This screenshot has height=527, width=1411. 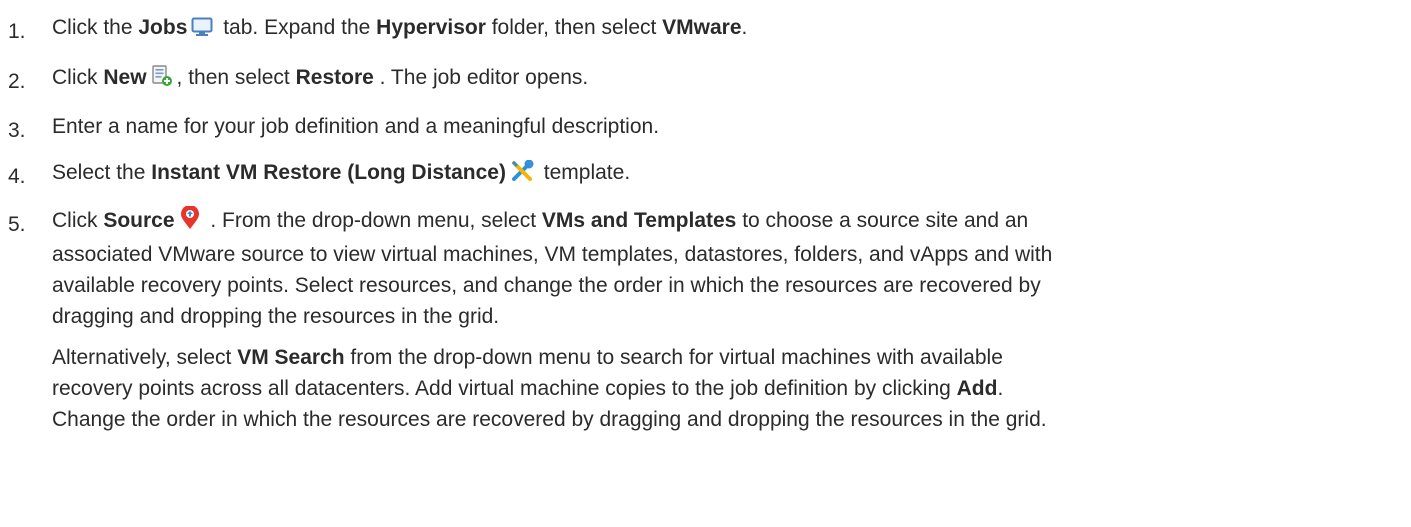 I want to click on step-text: Click the, so click(x=95, y=27).